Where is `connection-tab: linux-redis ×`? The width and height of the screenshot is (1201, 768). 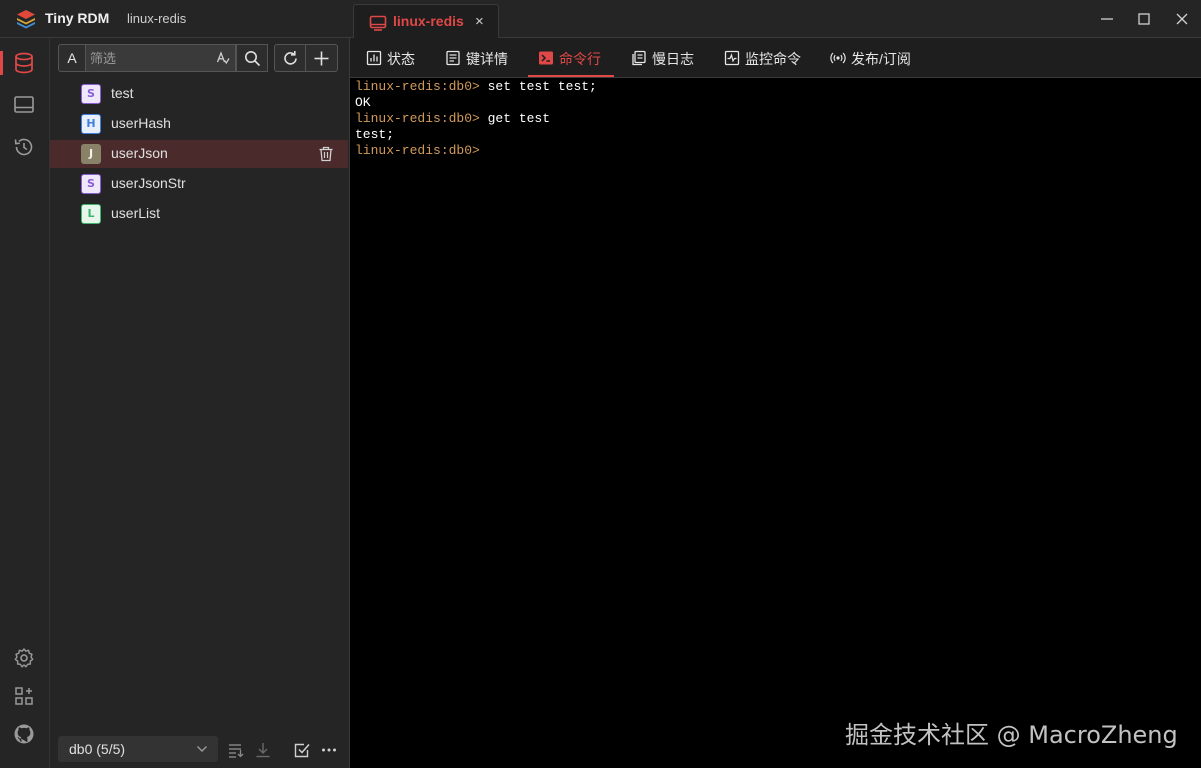 connection-tab: linux-redis × is located at coordinates (426, 21).